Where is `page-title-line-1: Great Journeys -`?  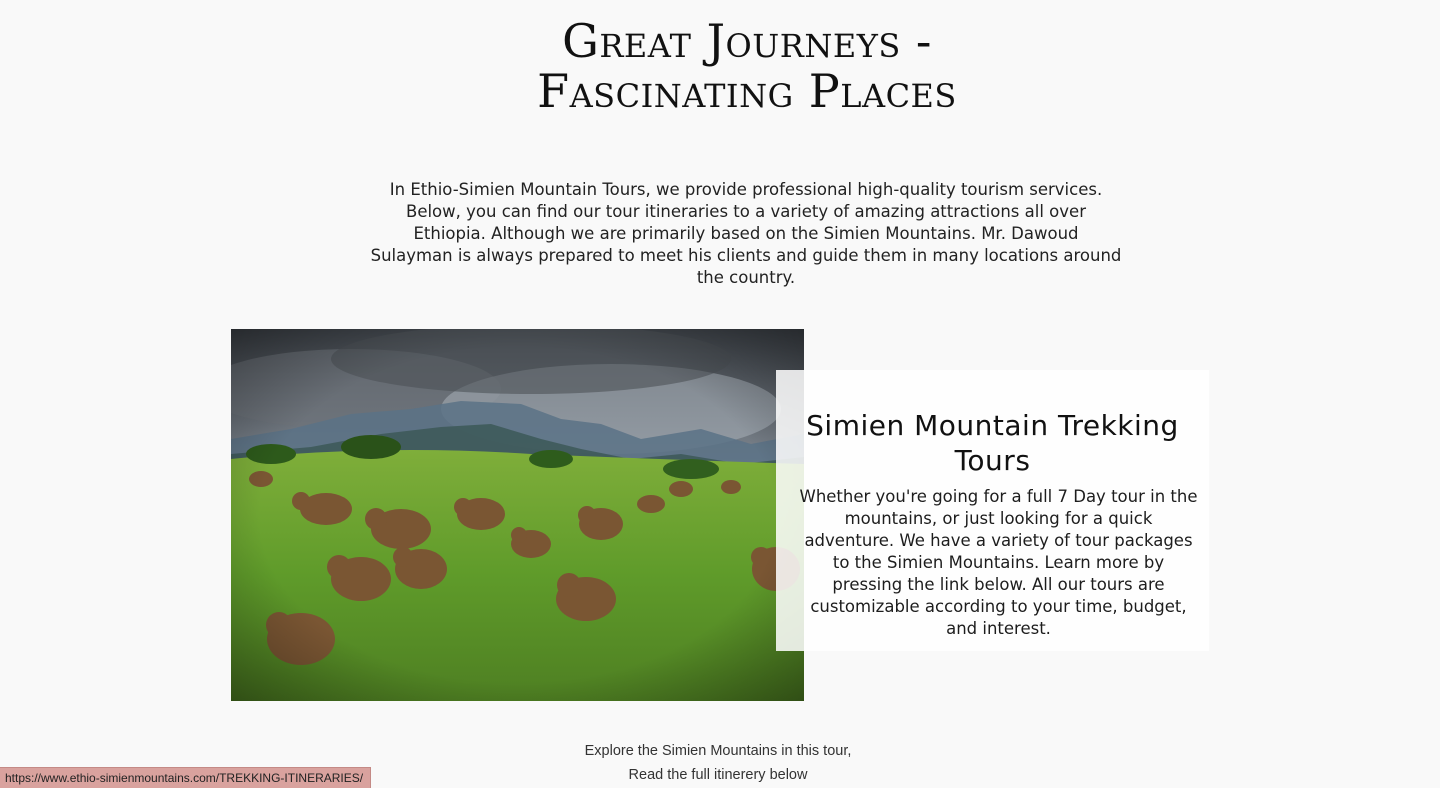
page-title-line-1: Great Journeys - is located at coordinates (747, 41).